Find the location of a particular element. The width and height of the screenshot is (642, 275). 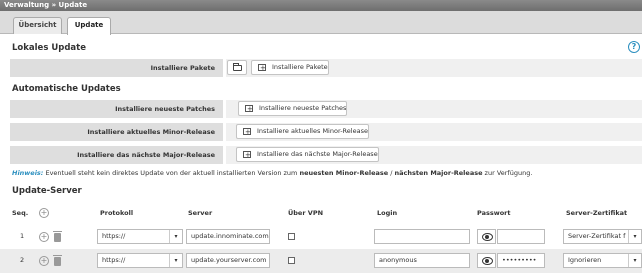

install-patches-button: Installiere neueste Patches is located at coordinates (293, 108).